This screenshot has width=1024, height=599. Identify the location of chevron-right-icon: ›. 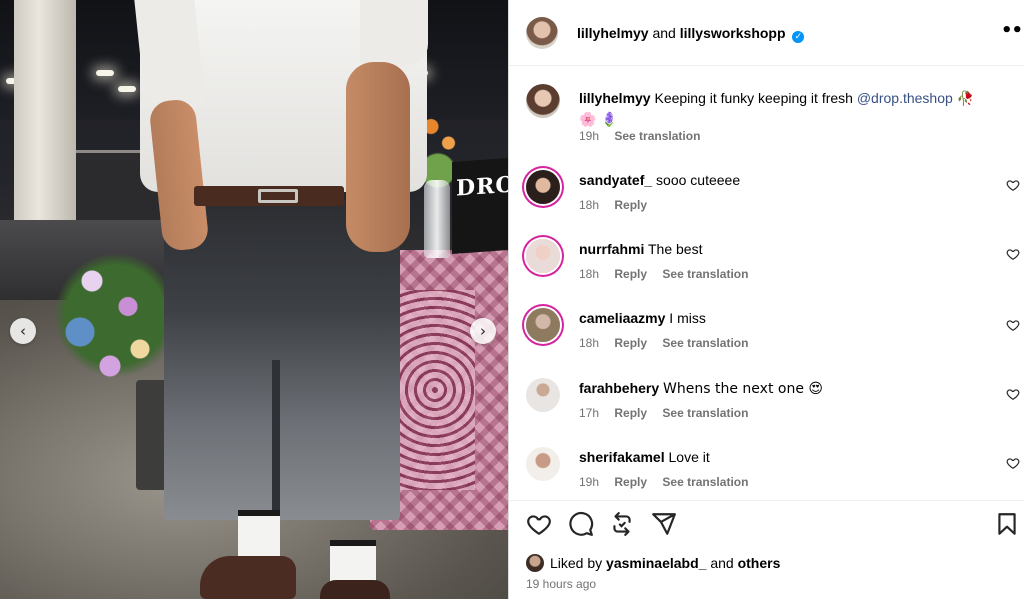
(483, 331).